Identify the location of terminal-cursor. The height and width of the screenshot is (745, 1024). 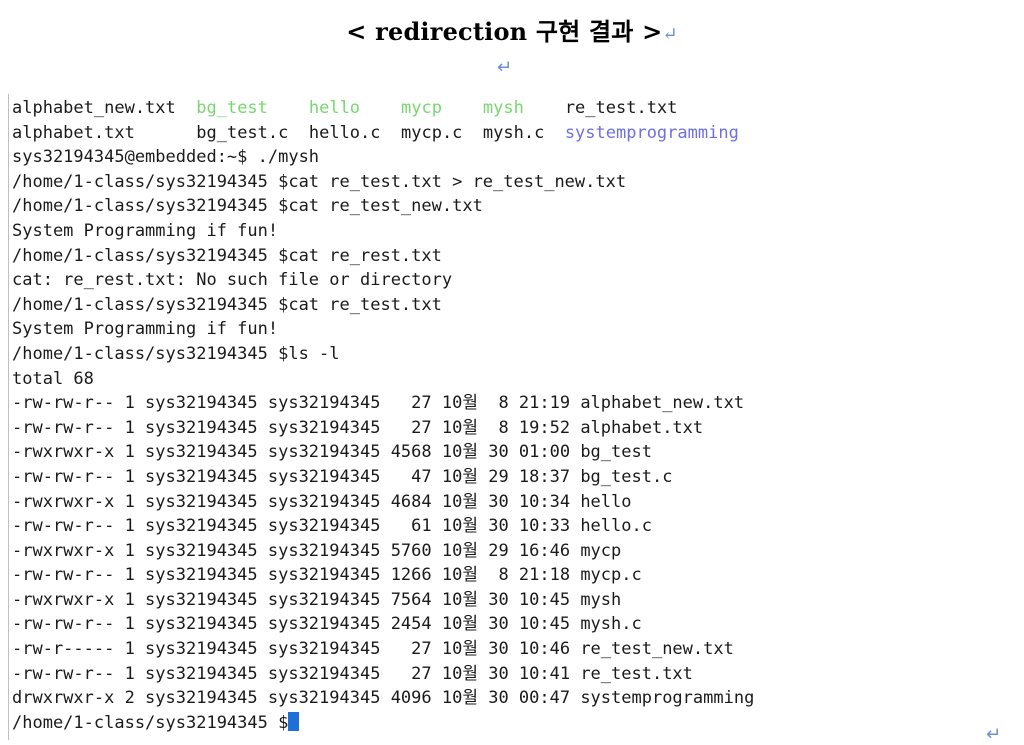
(294, 721).